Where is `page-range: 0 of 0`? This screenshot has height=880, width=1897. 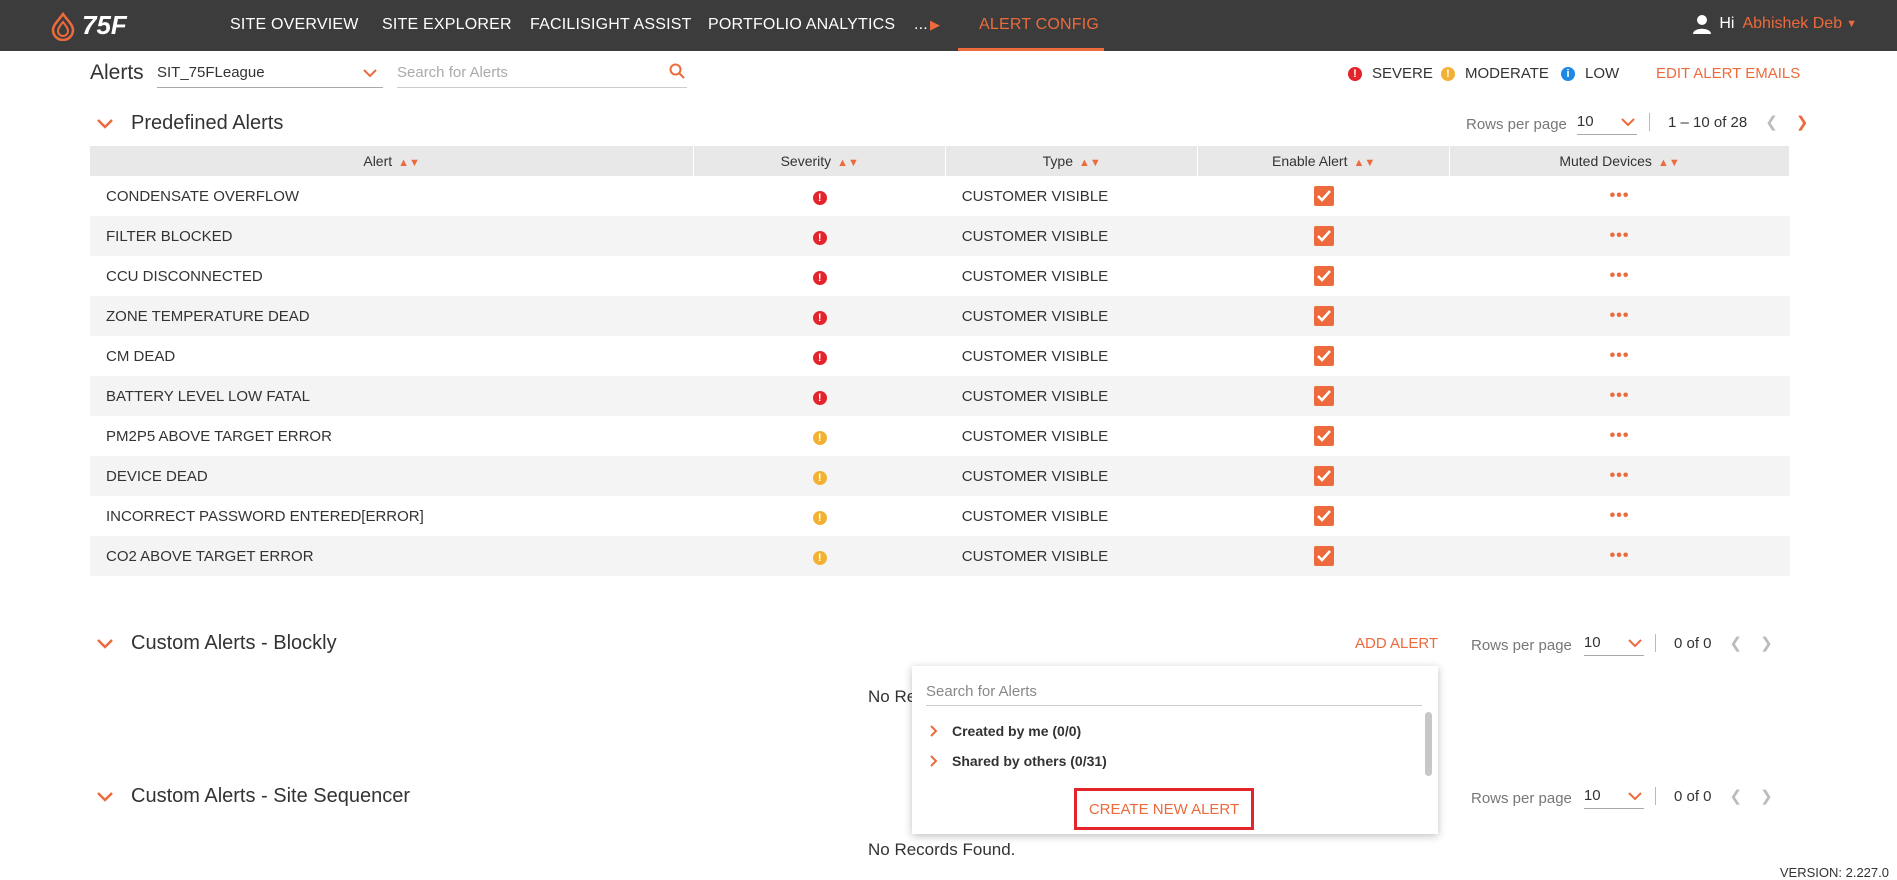
page-range: 0 of 0 is located at coordinates (1693, 796).